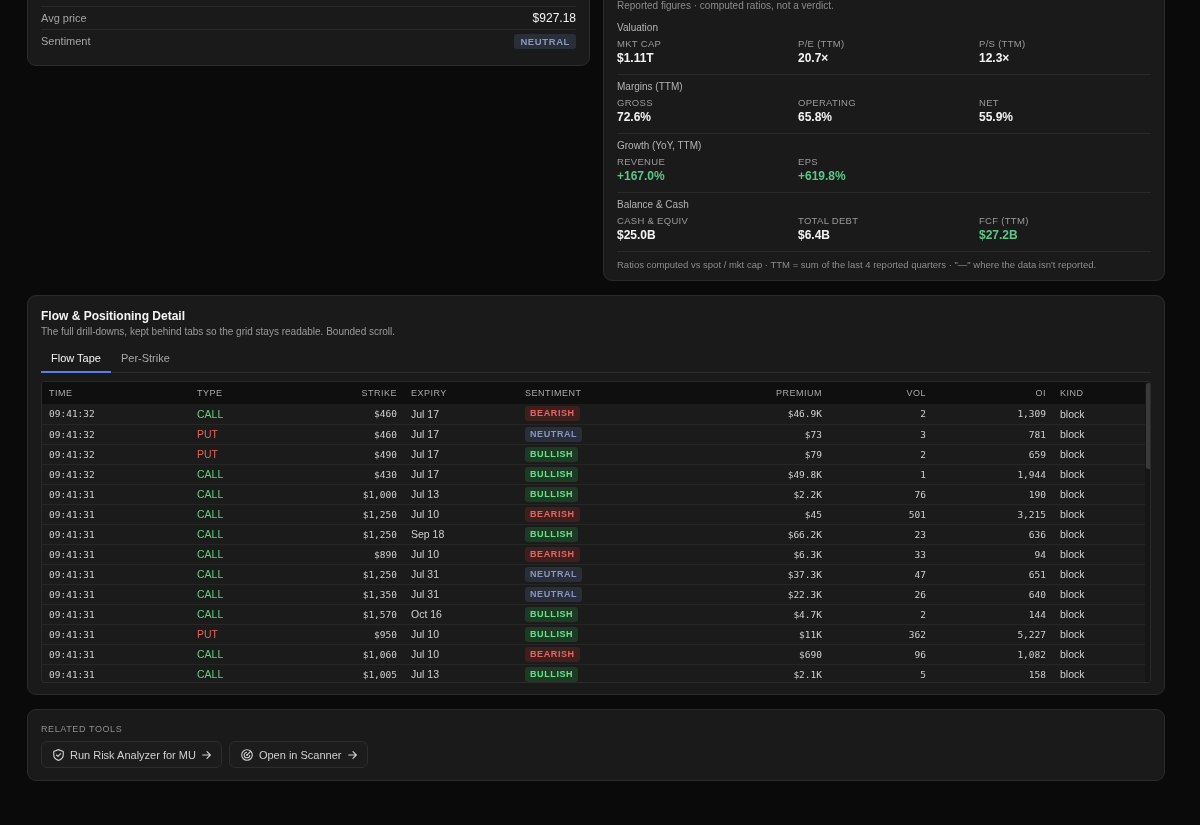 The image size is (1200, 825). What do you see at coordinates (995, 58) in the screenshot?
I see `metric-value: 12.3×` at bounding box center [995, 58].